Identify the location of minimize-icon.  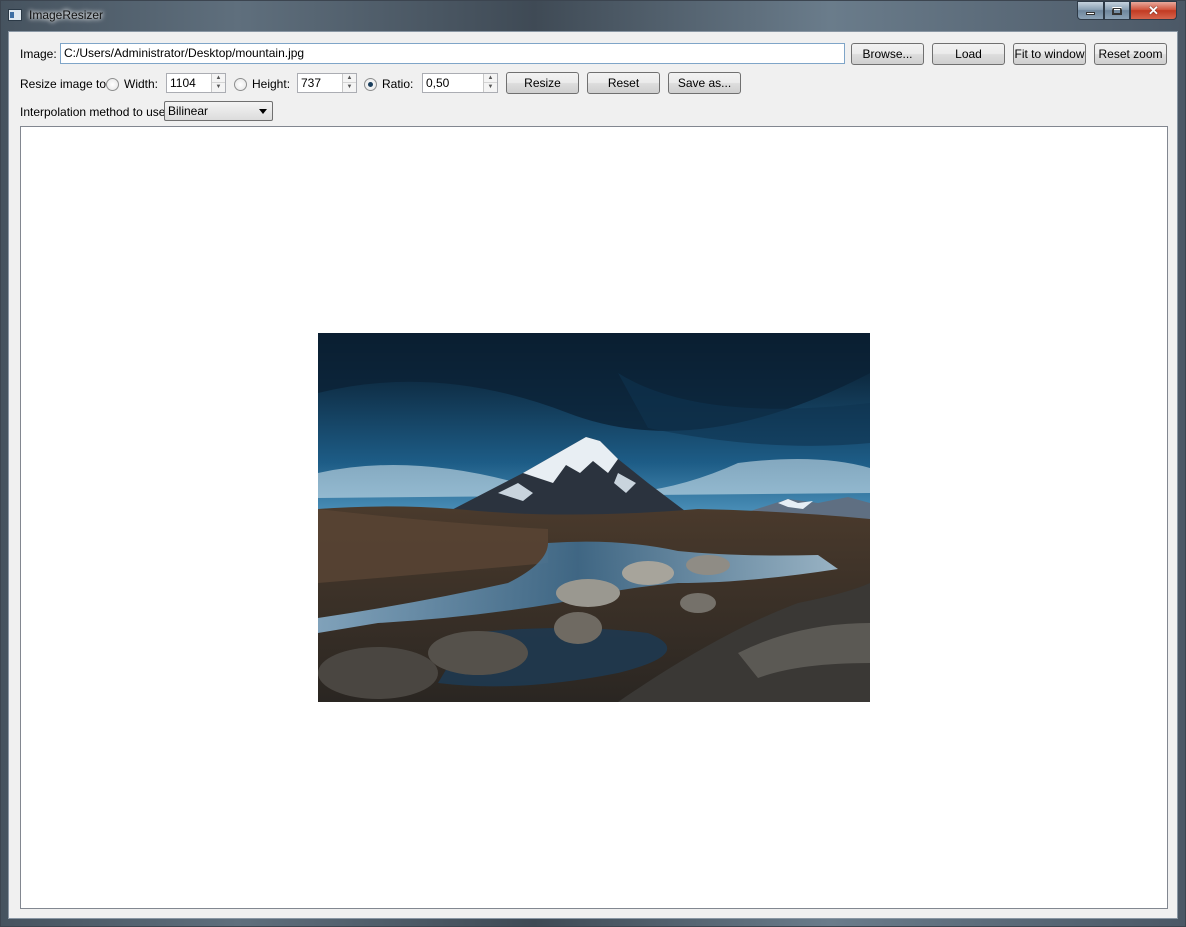
(1090, 13).